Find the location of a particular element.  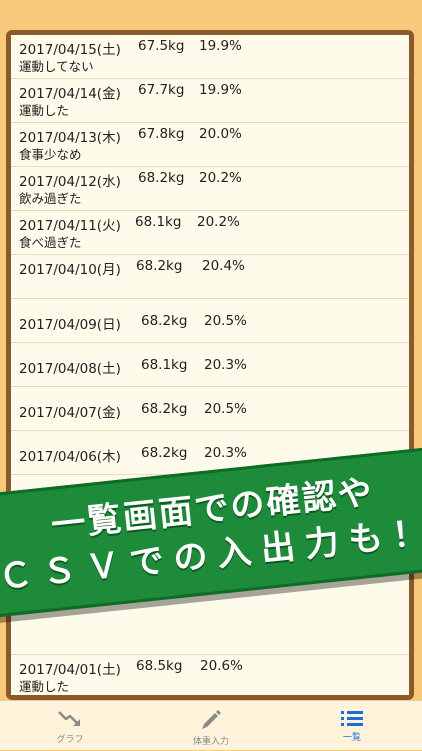

entry-memo: 飲み過ぎた is located at coordinates (50, 198).